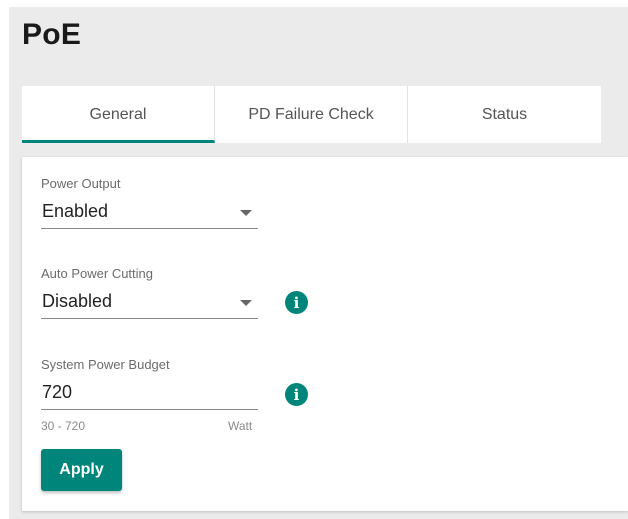 Image resolution: width=628 pixels, height=519 pixels. I want to click on auto-power-cutting-value: Disabled, so click(77, 301).